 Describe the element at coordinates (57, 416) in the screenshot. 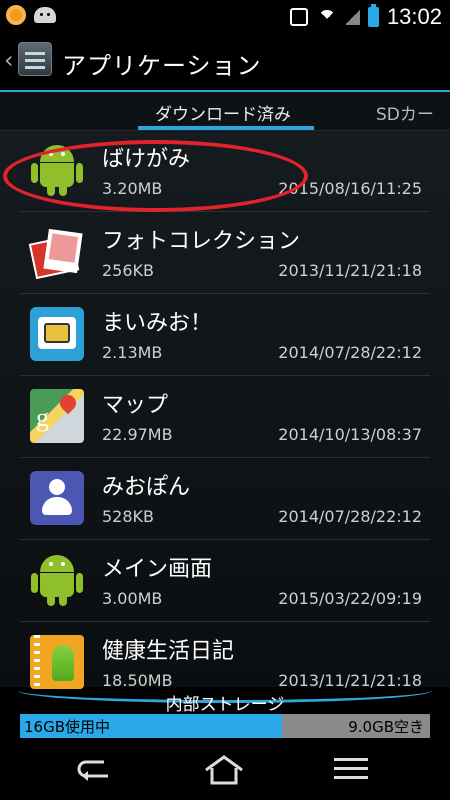

I see `maps-icon: g` at that location.